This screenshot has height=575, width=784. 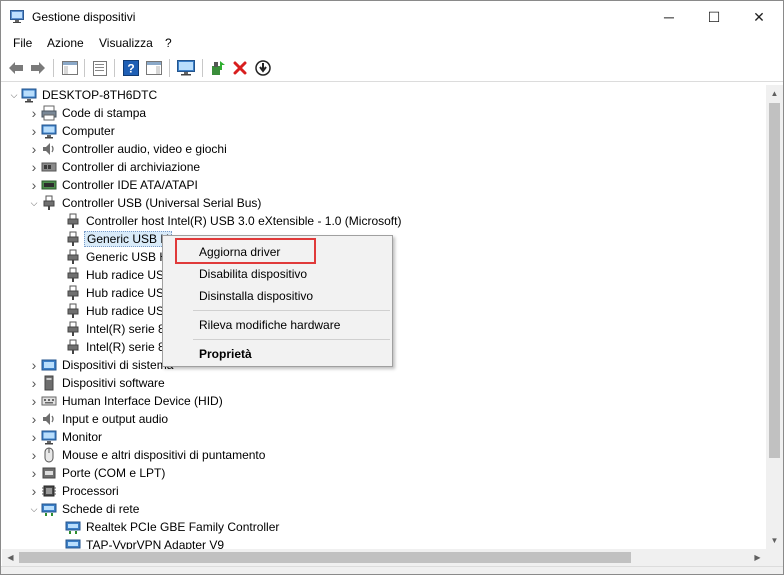 I want to click on help-button: ?, so click(x=131, y=68).